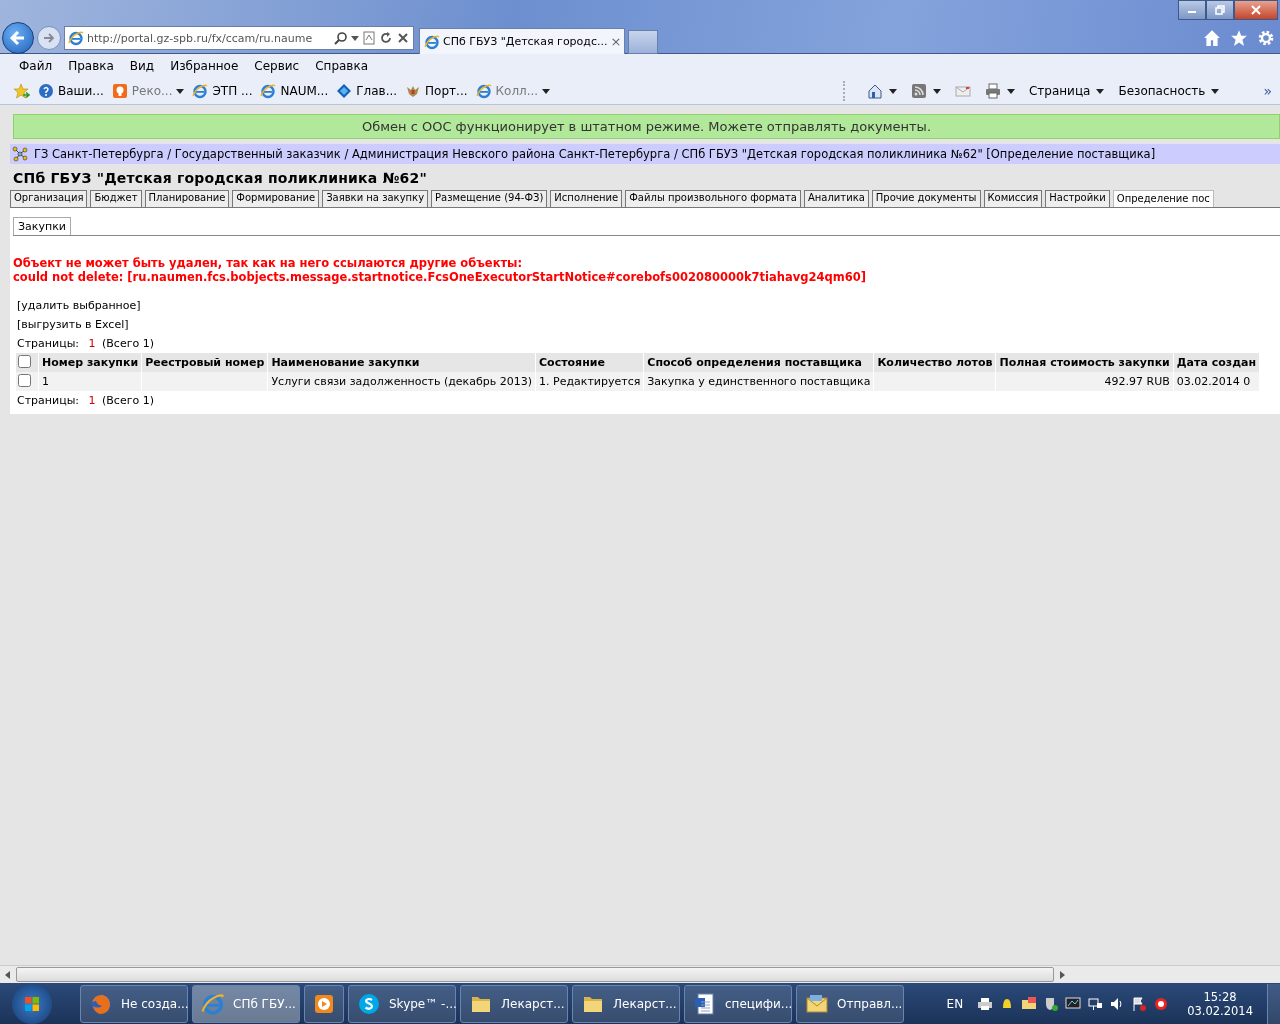 Image resolution: width=1280 pixels, height=1024 pixels. Describe the element at coordinates (342, 66) in the screenshot. I see `menu-item: Справка` at that location.